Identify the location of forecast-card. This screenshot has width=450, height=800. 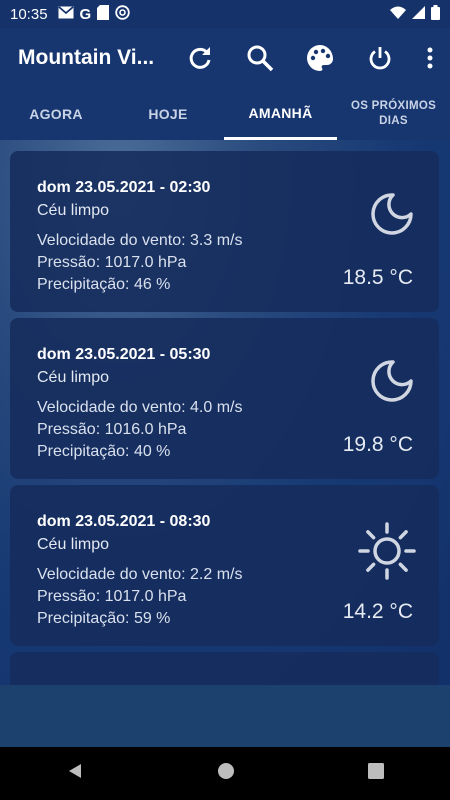
(224, 668).